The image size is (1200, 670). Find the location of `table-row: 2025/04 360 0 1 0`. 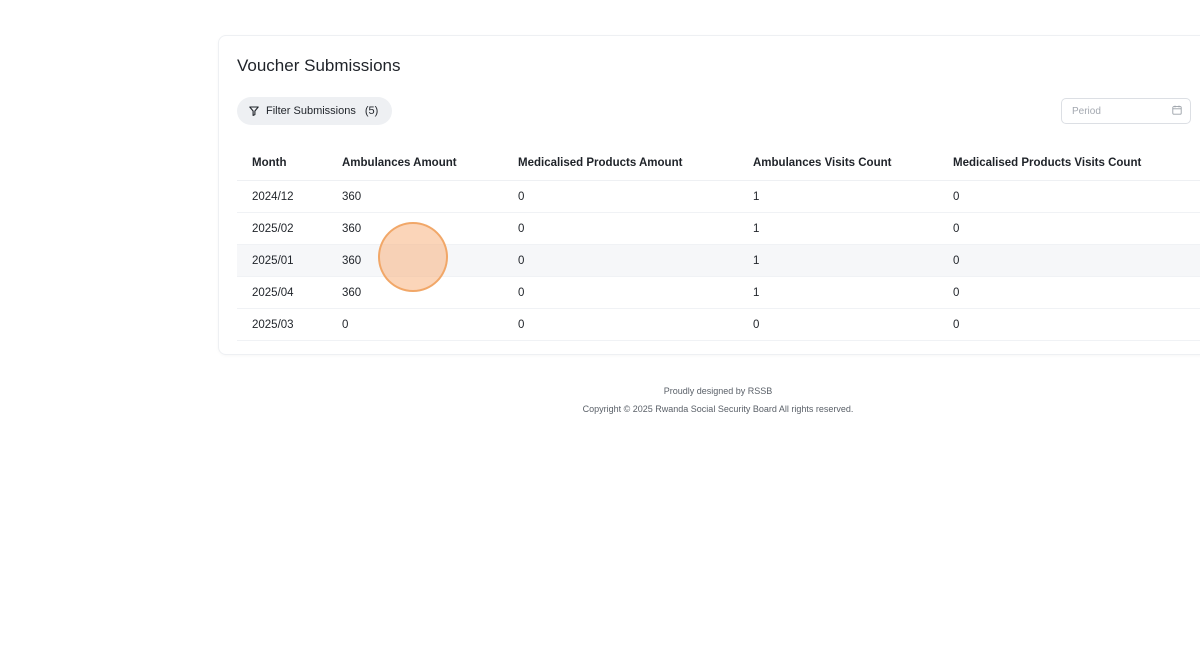

table-row: 2025/04 360 0 1 0 is located at coordinates (718, 292).